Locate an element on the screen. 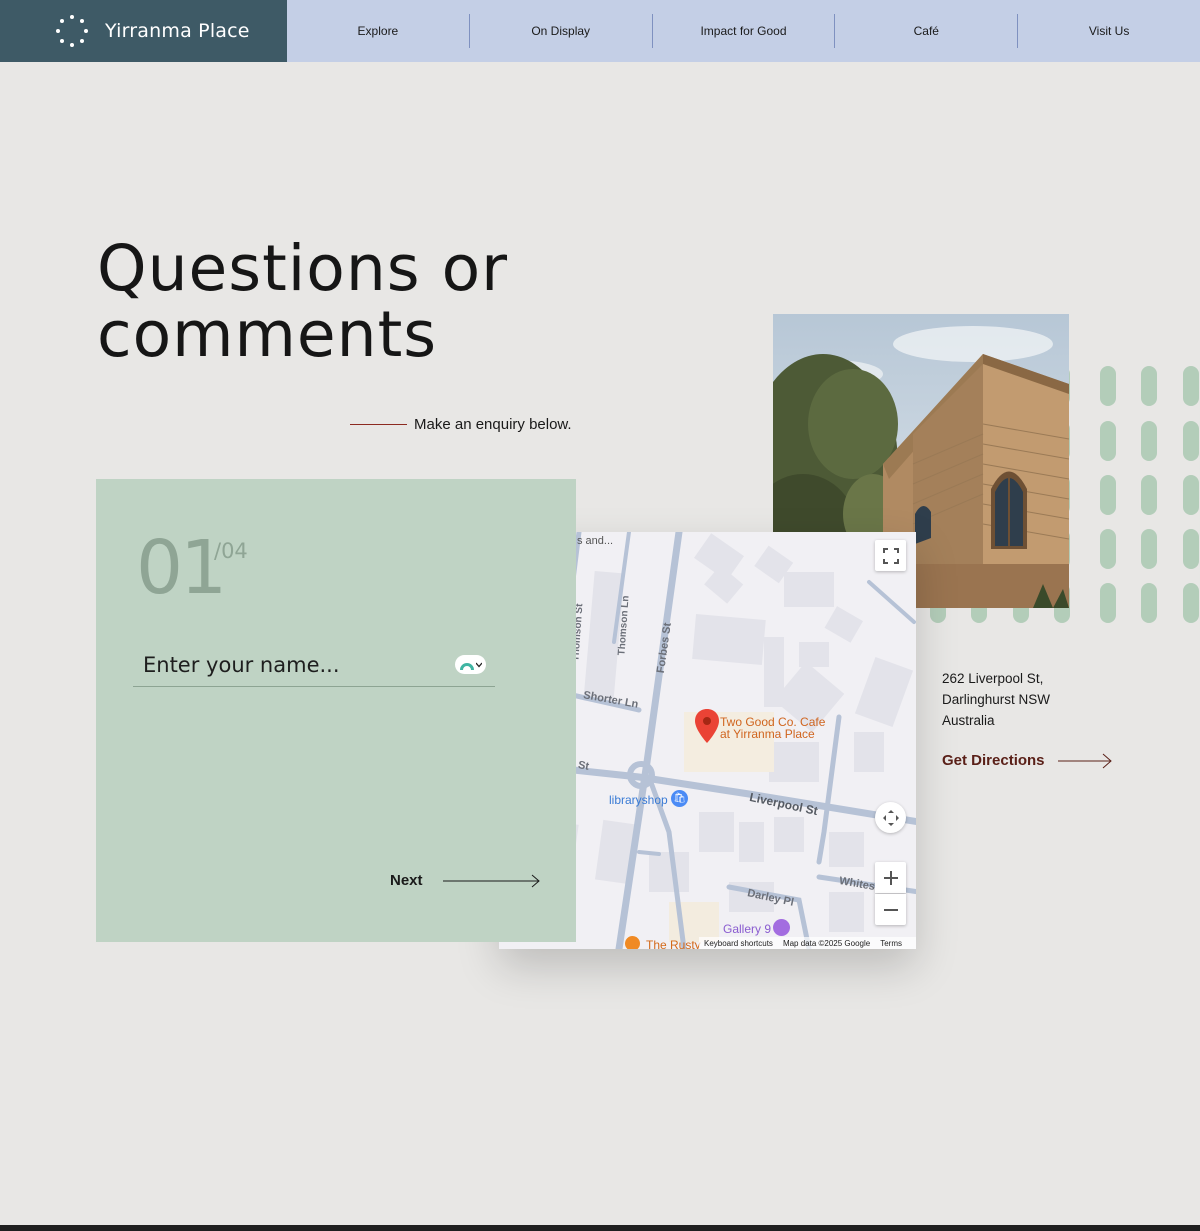 The height and width of the screenshot is (1231, 1200). name-input is located at coordinates (314, 665).